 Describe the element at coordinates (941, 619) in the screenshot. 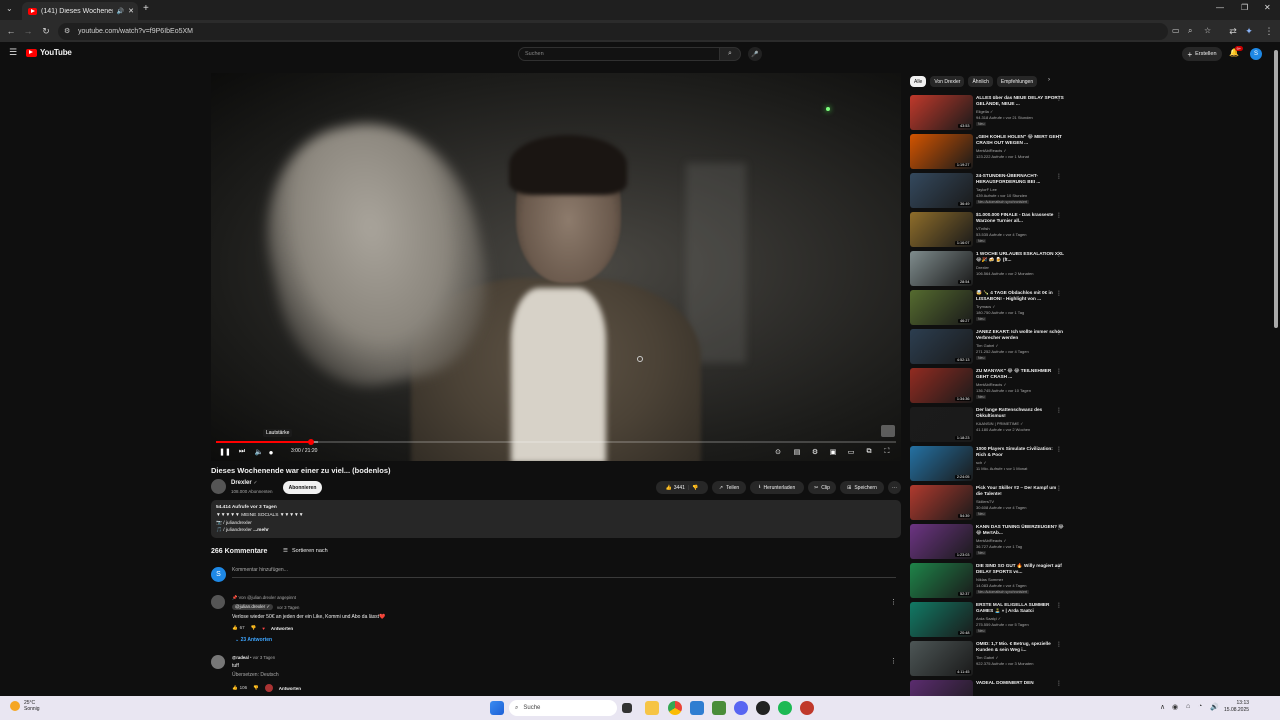

I see `recommendation-thumbnail: 20:48` at that location.